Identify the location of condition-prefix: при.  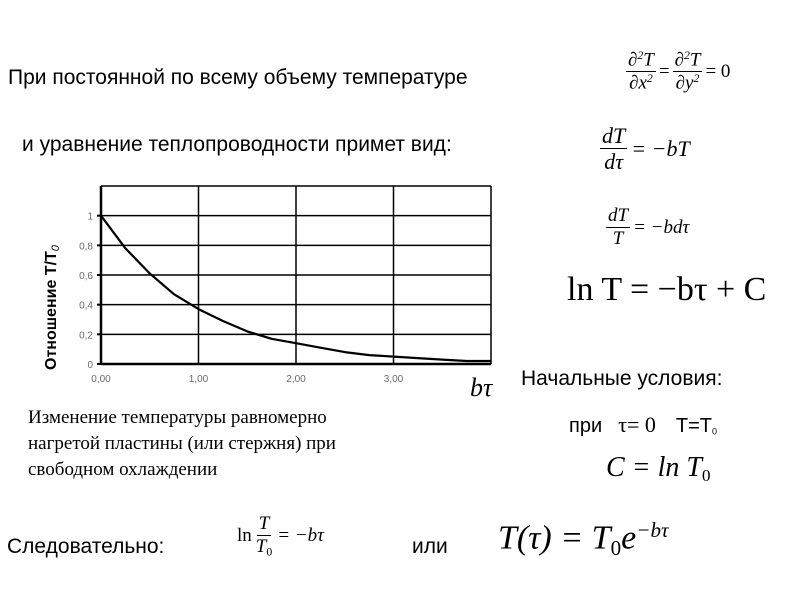
(586, 426).